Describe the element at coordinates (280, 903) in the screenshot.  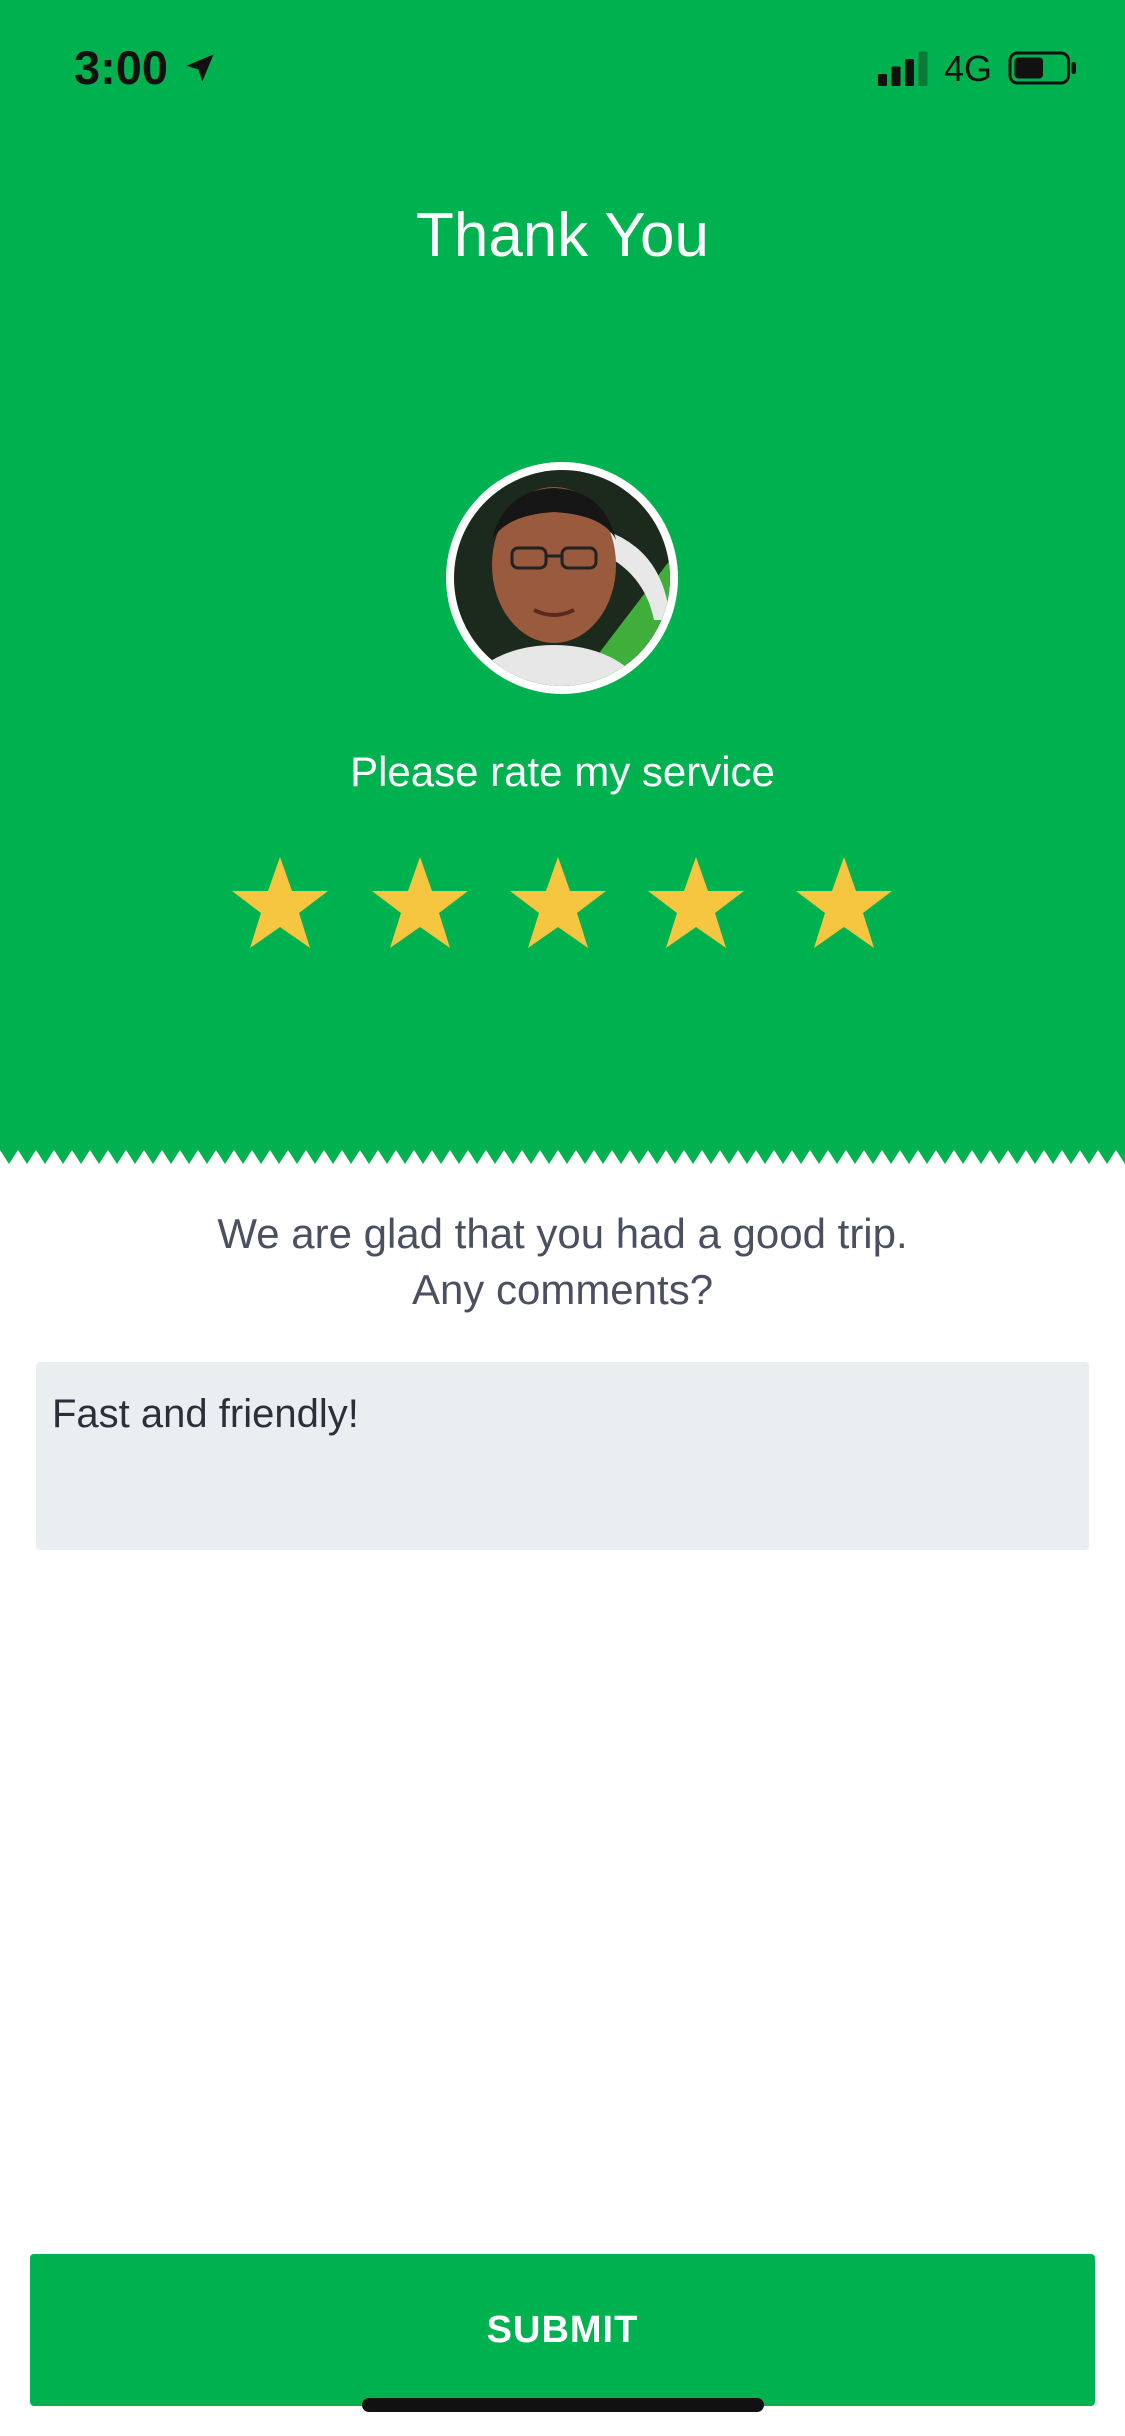
I see `star-1-icon` at that location.